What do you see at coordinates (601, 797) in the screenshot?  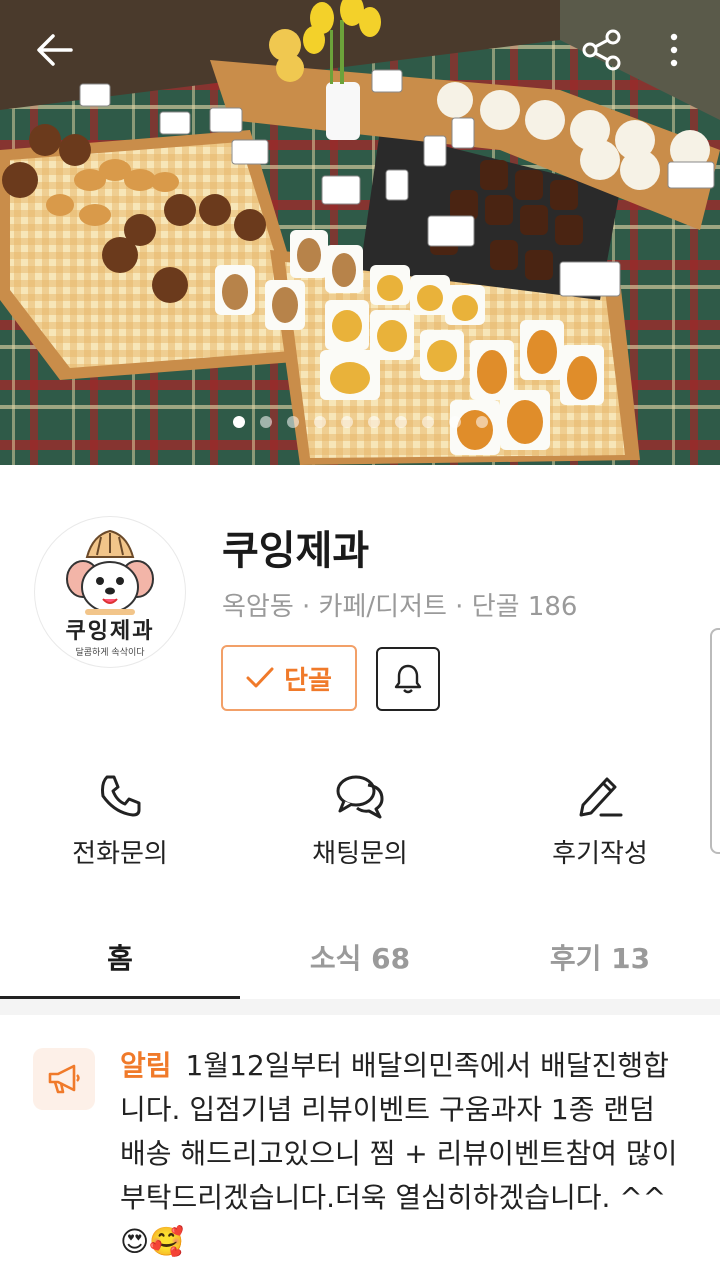 I see `pencil-icon` at bounding box center [601, 797].